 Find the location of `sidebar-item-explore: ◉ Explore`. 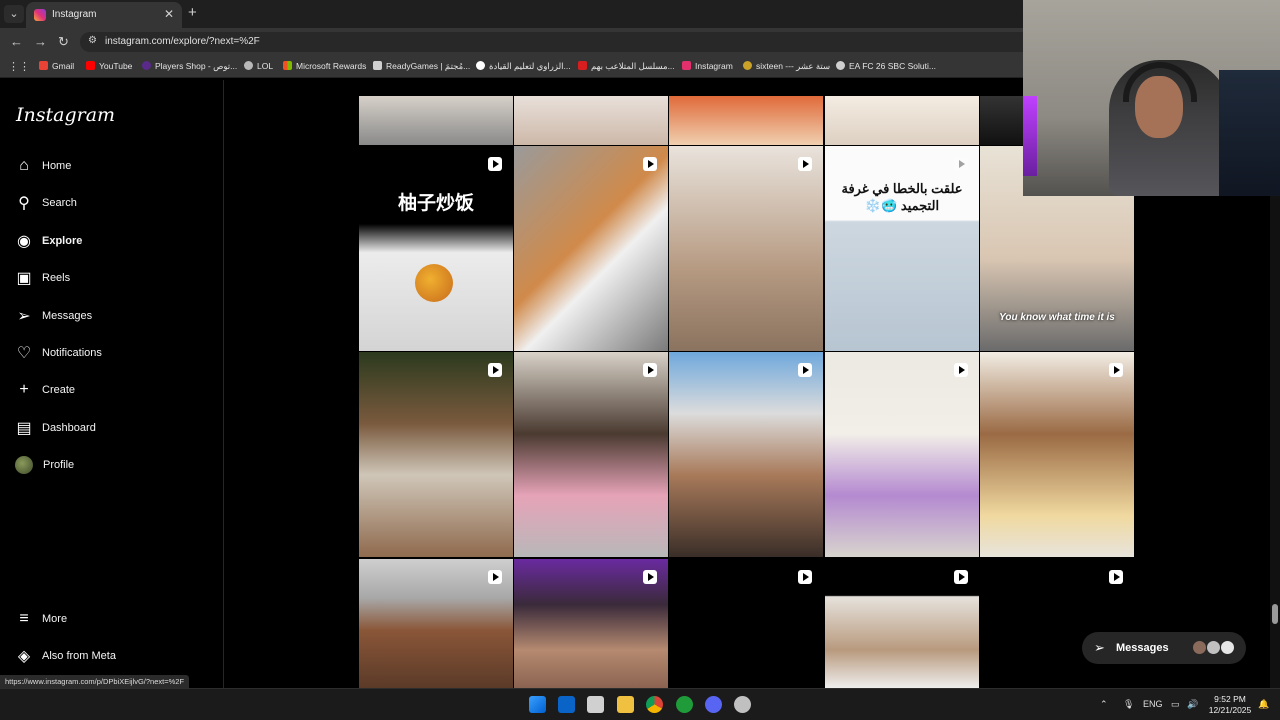

sidebar-item-explore: ◉ Explore is located at coordinates (114, 241).